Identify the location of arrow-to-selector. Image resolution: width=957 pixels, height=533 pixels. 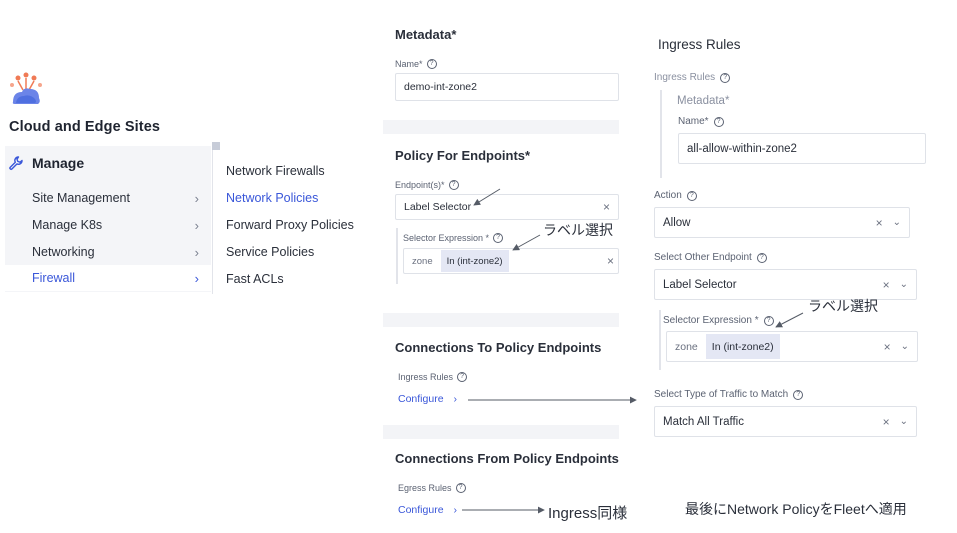
(526, 242).